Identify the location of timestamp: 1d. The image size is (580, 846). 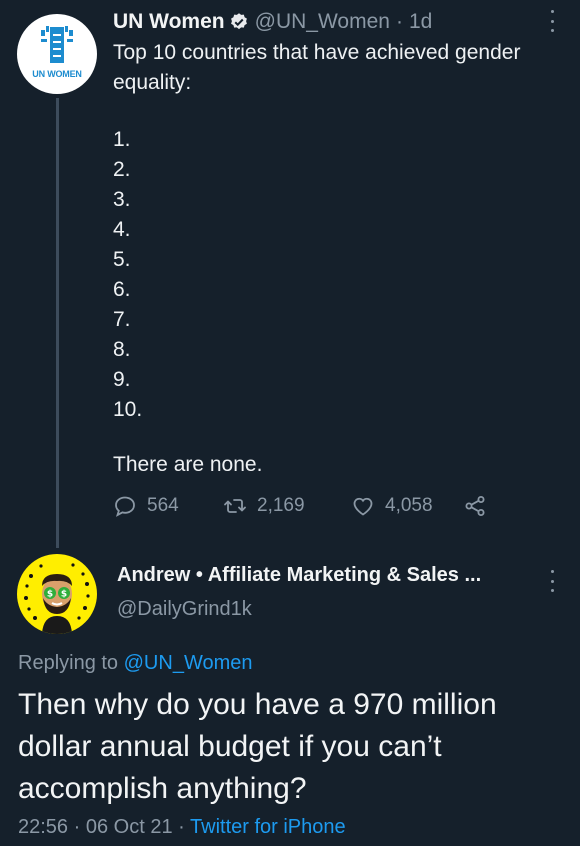
(420, 22).